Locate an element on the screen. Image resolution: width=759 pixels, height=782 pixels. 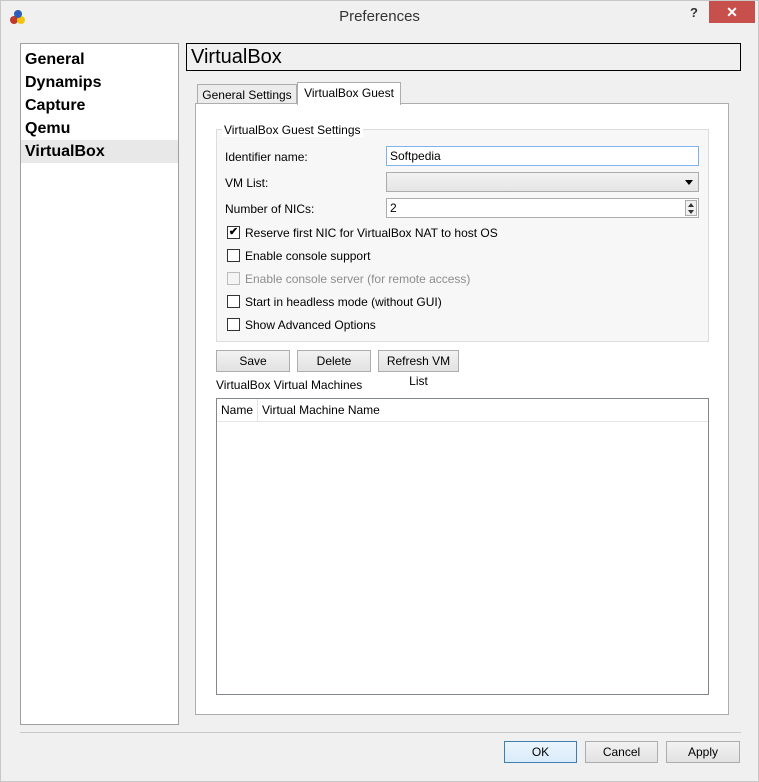
checkbox-label: Show Advanced Options is located at coordinates (310, 325).